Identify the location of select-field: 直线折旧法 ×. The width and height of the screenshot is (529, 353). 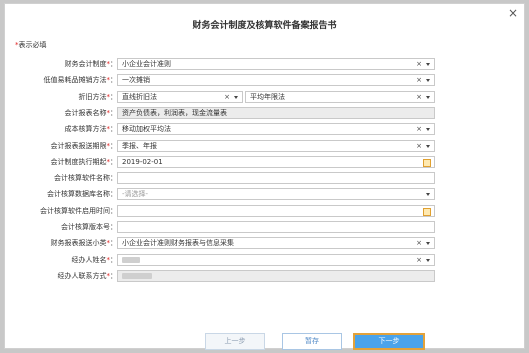
(180, 96).